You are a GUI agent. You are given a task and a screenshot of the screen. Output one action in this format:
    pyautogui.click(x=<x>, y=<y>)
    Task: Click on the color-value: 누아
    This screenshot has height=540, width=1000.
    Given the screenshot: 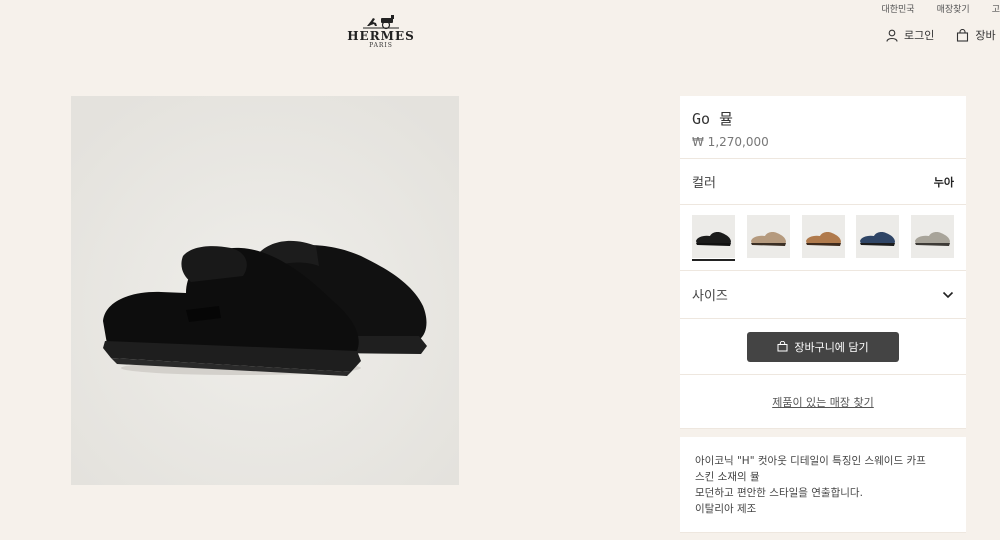 What is the action you would take?
    pyautogui.click(x=943, y=182)
    